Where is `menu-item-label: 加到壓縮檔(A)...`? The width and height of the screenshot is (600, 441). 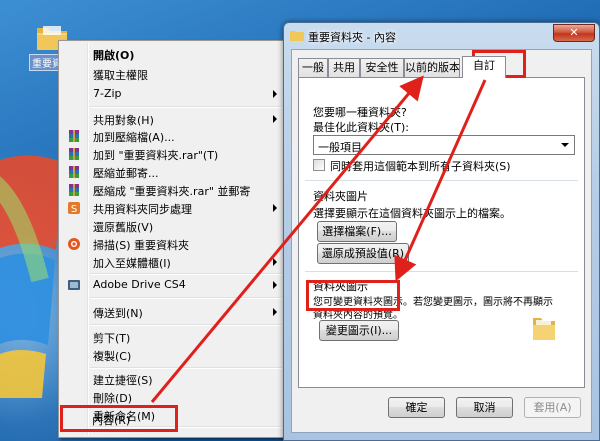 menu-item-label: 加到壓縮檔(A)... is located at coordinates (134, 137).